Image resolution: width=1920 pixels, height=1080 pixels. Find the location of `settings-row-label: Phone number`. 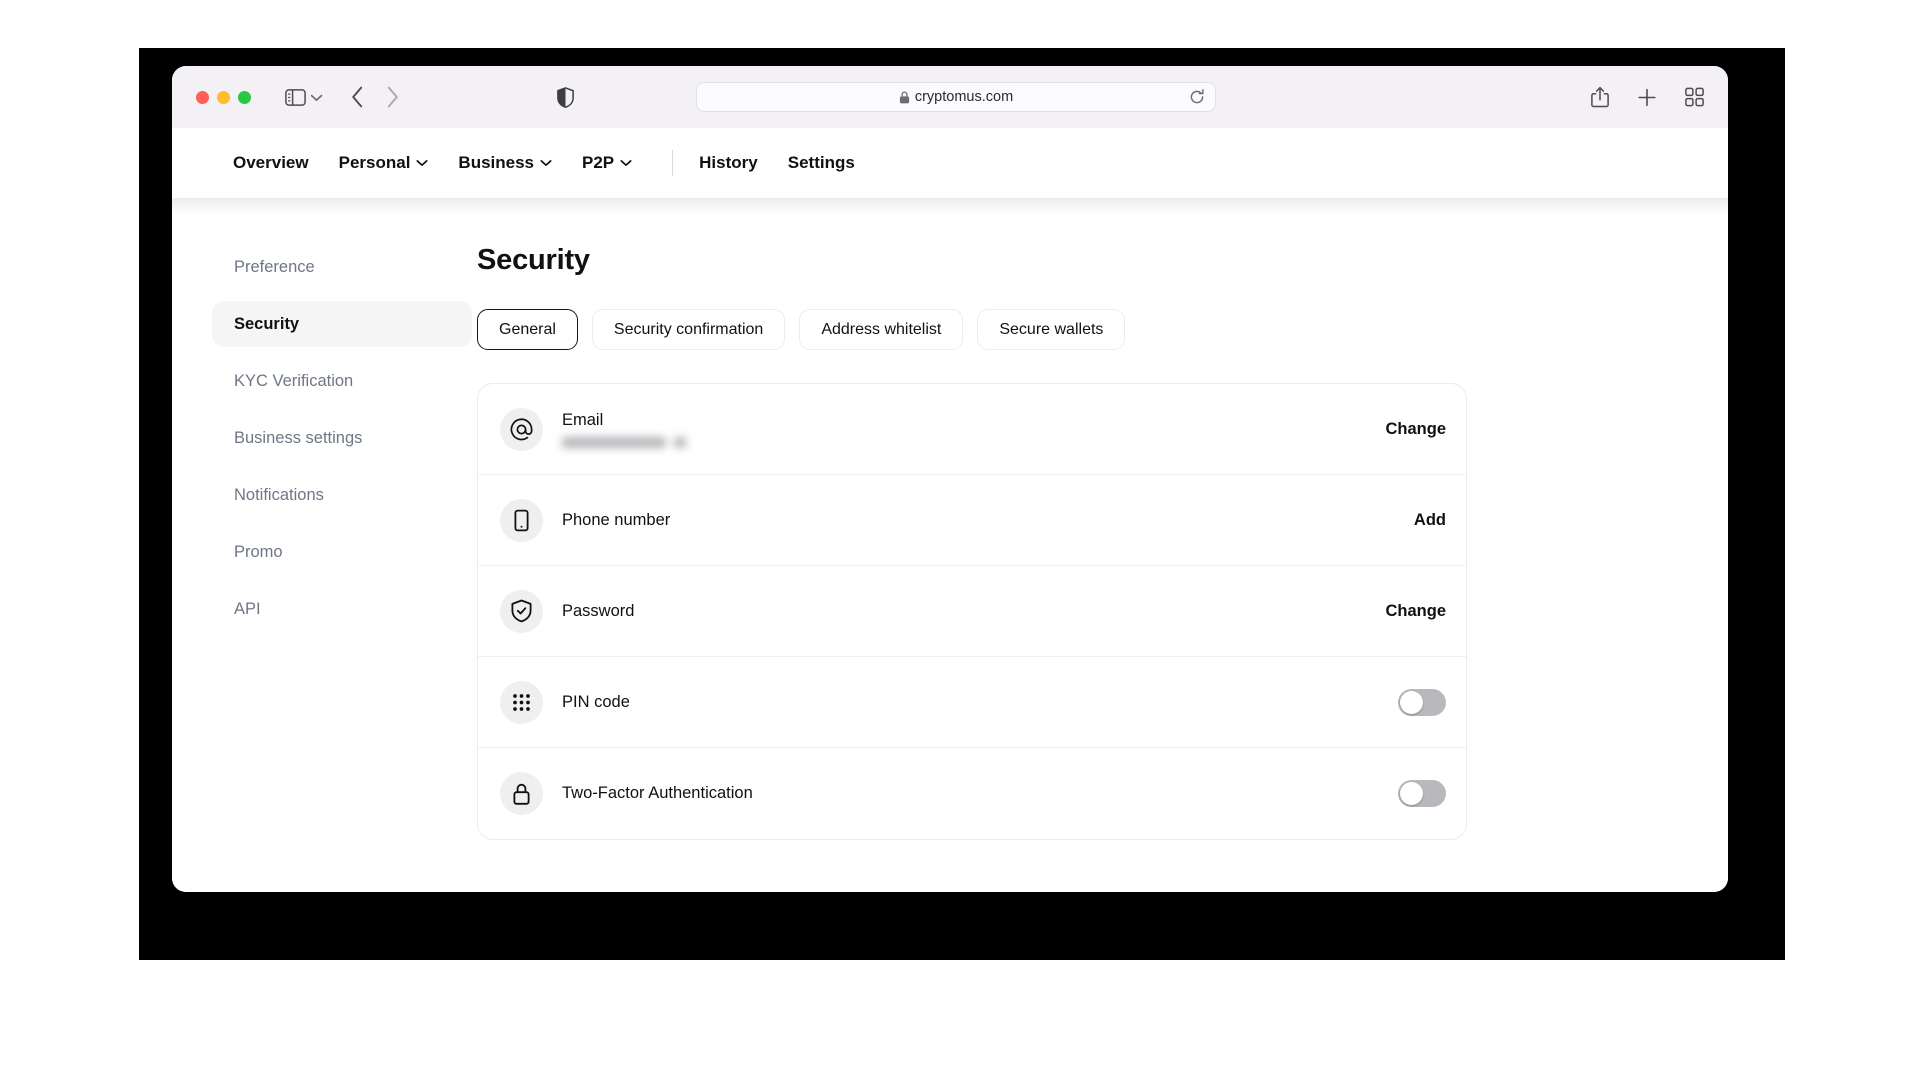

settings-row-label: Phone number is located at coordinates (616, 519).